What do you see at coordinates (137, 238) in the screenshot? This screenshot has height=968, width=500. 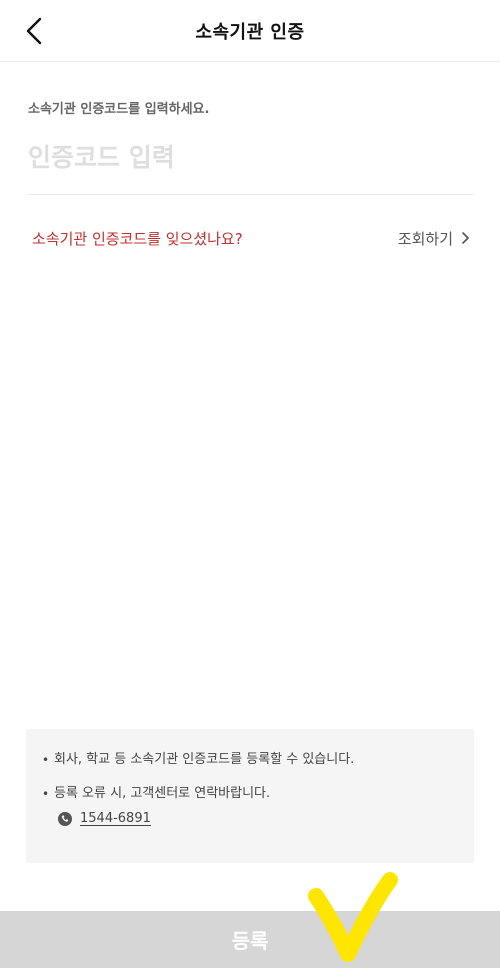 I see `forgot-code-text: 소속기관 인증코드를 잊으셨나요?` at bounding box center [137, 238].